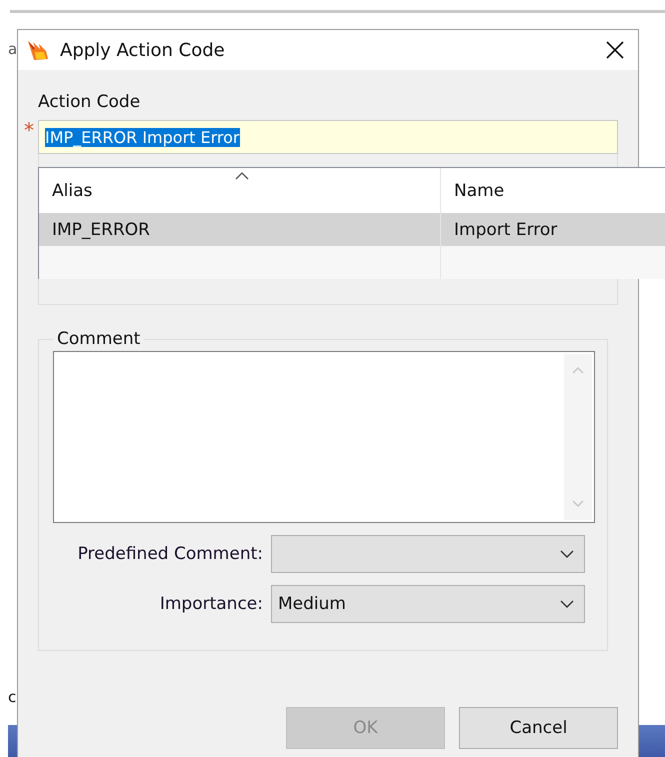 This screenshot has height=757, width=665. I want to click on flame-icon, so click(38, 50).